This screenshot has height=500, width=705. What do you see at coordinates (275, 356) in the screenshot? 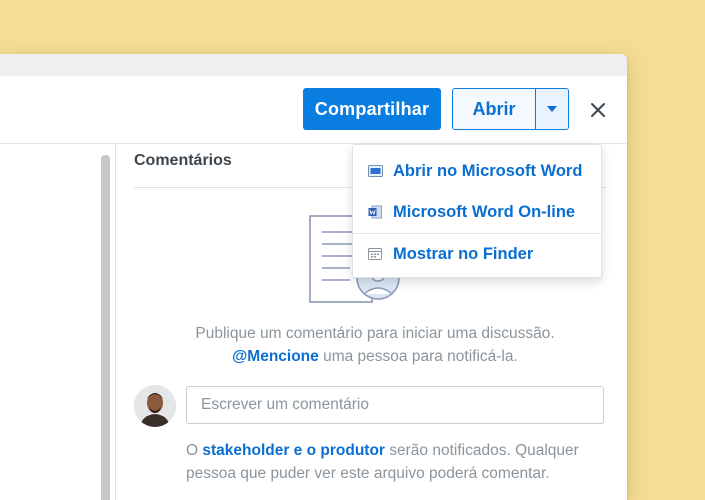
I see `mention-link: @Mencione` at bounding box center [275, 356].